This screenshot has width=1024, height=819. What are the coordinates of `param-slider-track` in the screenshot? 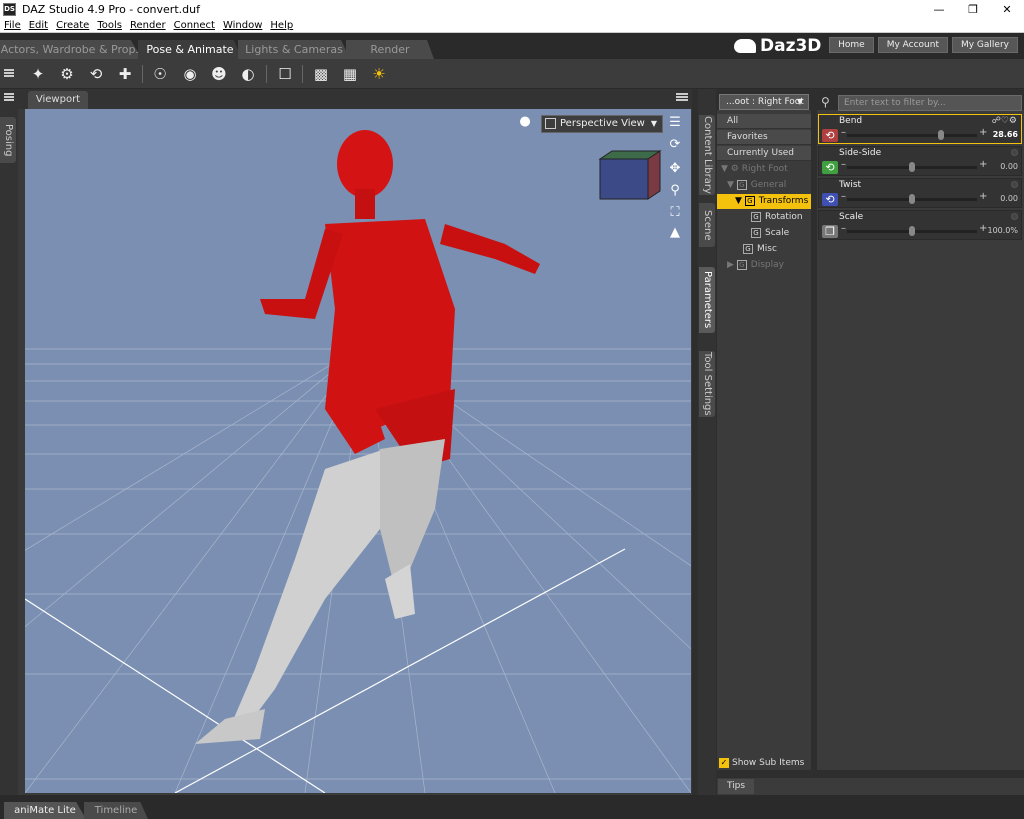 It's located at (912, 135).